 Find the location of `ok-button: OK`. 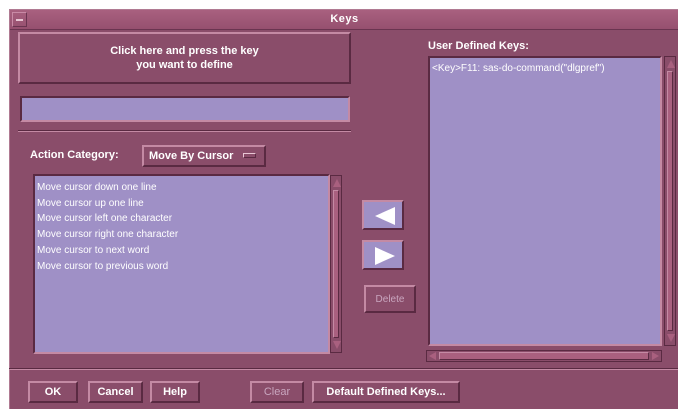

ok-button: OK is located at coordinates (53, 392).